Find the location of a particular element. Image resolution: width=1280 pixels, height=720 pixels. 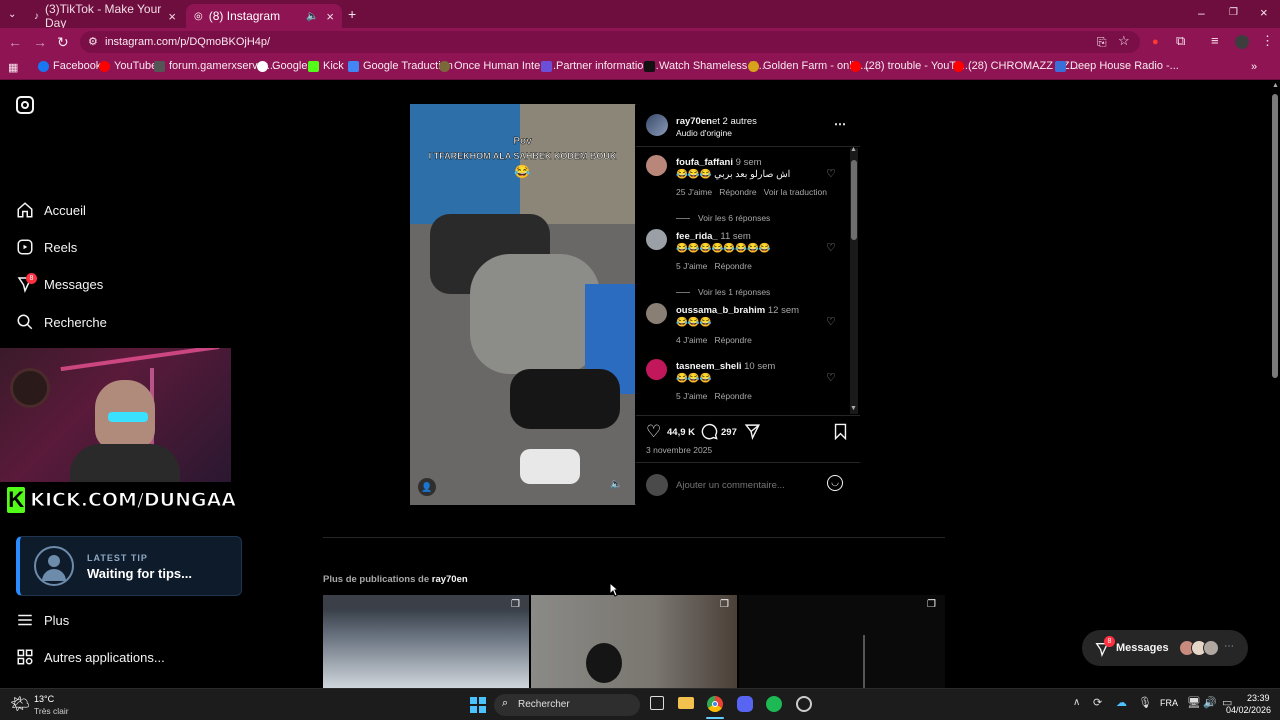

bookmark-youtube: YouTube is located at coordinates (128, 66).